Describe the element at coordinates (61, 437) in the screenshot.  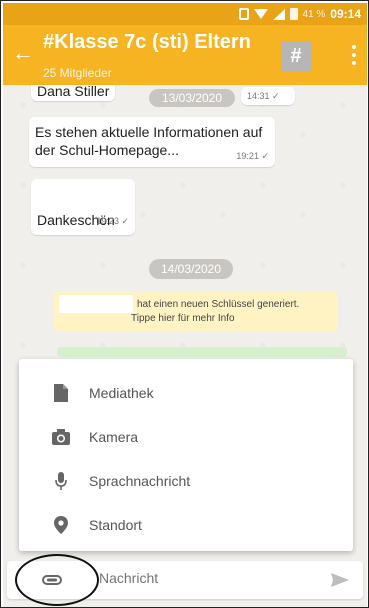
I see `camera-icon` at that location.